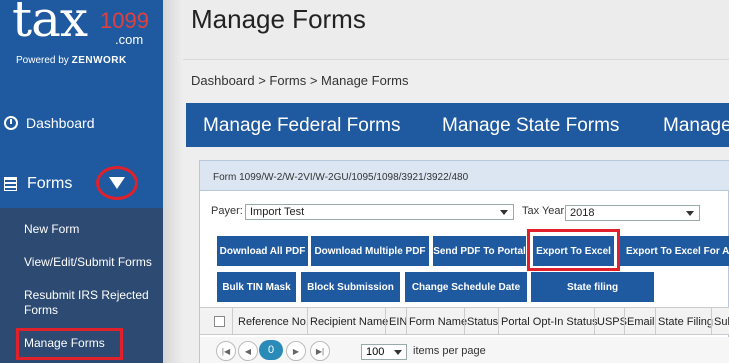  What do you see at coordinates (300, 80) in the screenshot?
I see `breadcrumb: Dashboard > Forms > Manage Forms` at bounding box center [300, 80].